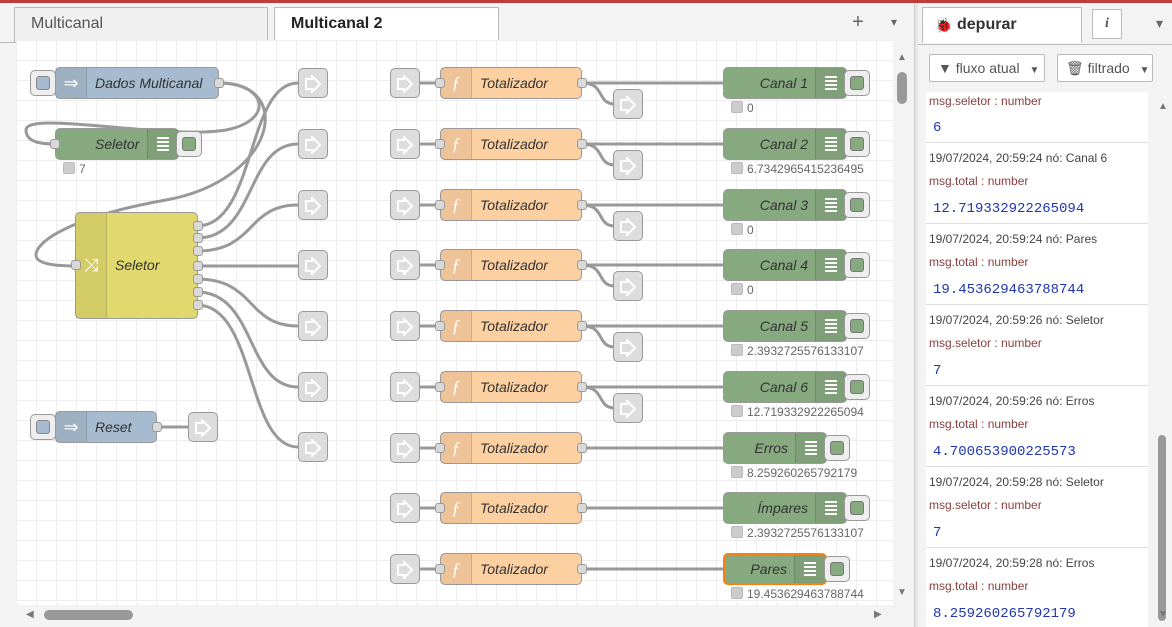  What do you see at coordinates (1037, 117) in the screenshot?
I see `debug-message: msg.seletor : number 6` at bounding box center [1037, 117].